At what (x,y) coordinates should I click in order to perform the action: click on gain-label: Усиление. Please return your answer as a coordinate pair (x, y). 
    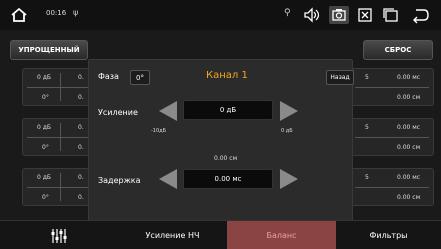
    Looking at the image, I should click on (118, 112).